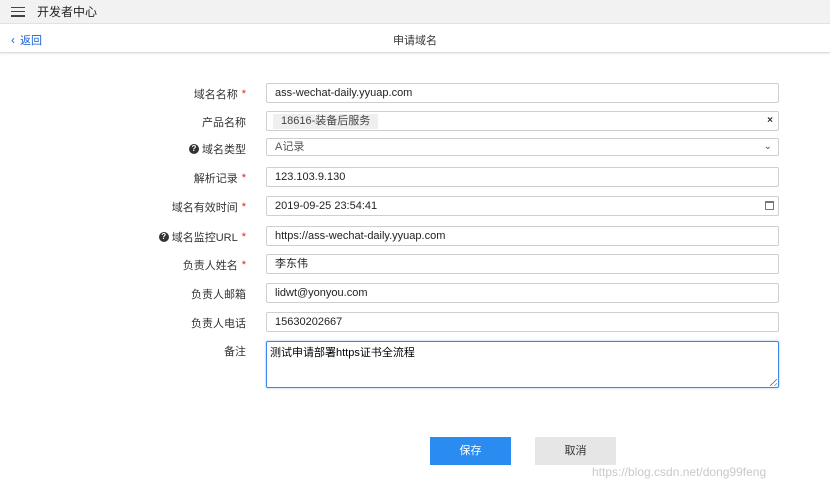 This screenshot has width=830, height=494. I want to click on form-row-valid-time: 域名有效时间 * 2019-09-25 23:54:41, so click(415, 207).